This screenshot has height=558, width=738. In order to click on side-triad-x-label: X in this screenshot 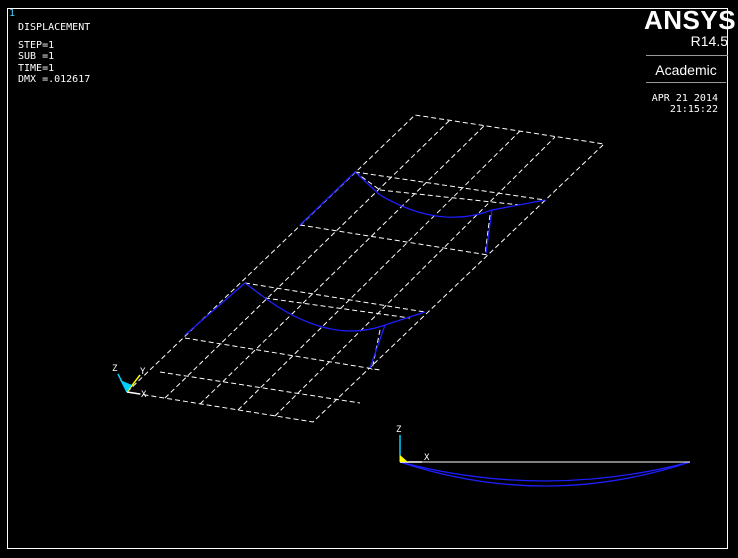, I will do `click(427, 458)`.